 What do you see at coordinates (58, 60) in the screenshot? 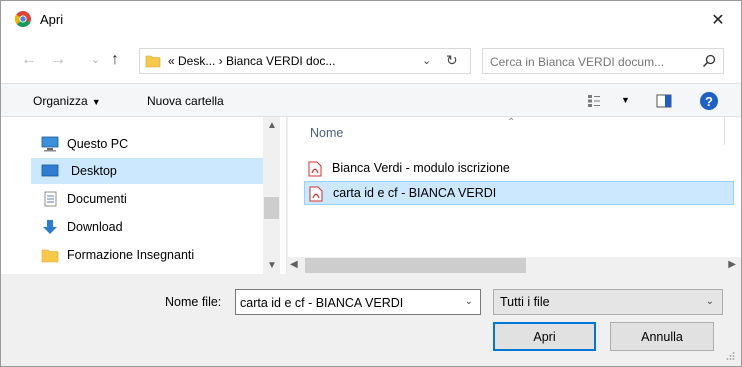
I see `forward-button: →` at bounding box center [58, 60].